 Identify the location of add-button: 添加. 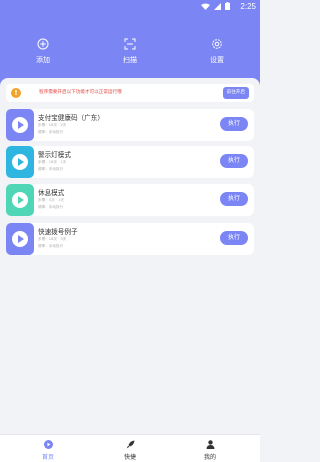
(43, 51).